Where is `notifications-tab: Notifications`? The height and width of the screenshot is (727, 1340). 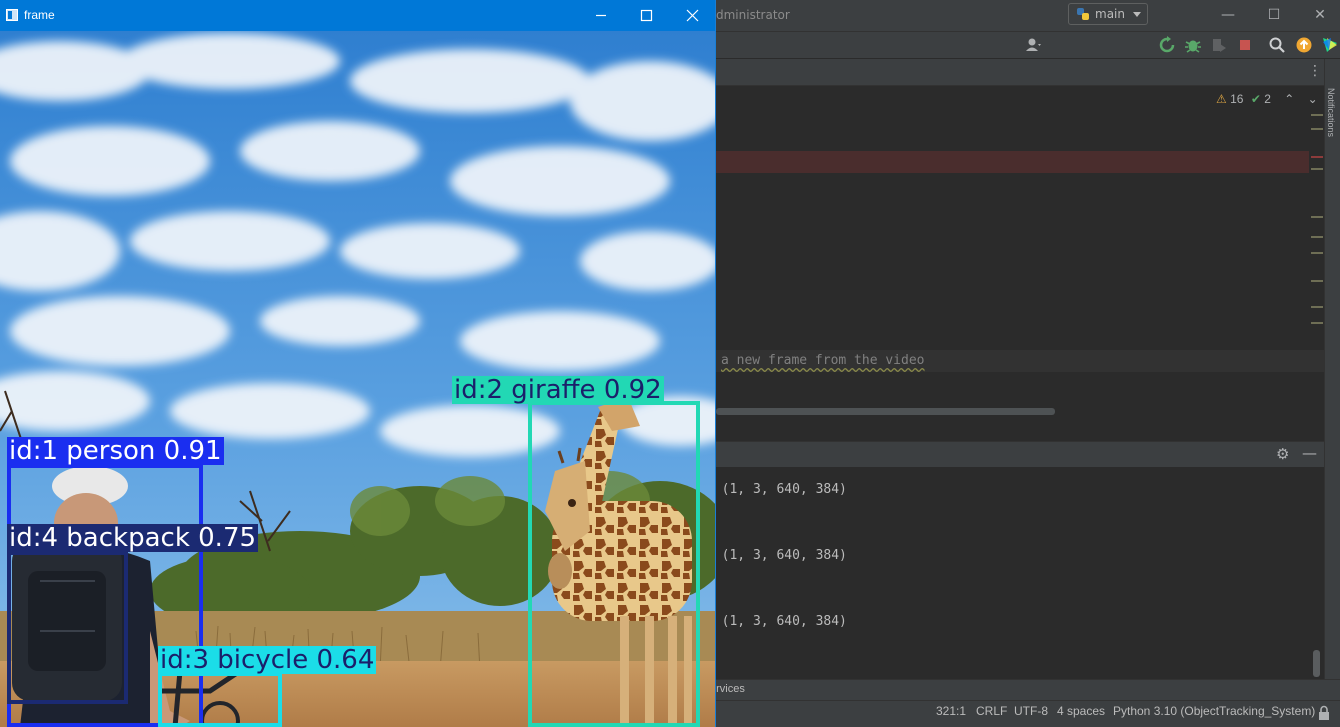 notifications-tab: Notifications is located at coordinates (1331, 112).